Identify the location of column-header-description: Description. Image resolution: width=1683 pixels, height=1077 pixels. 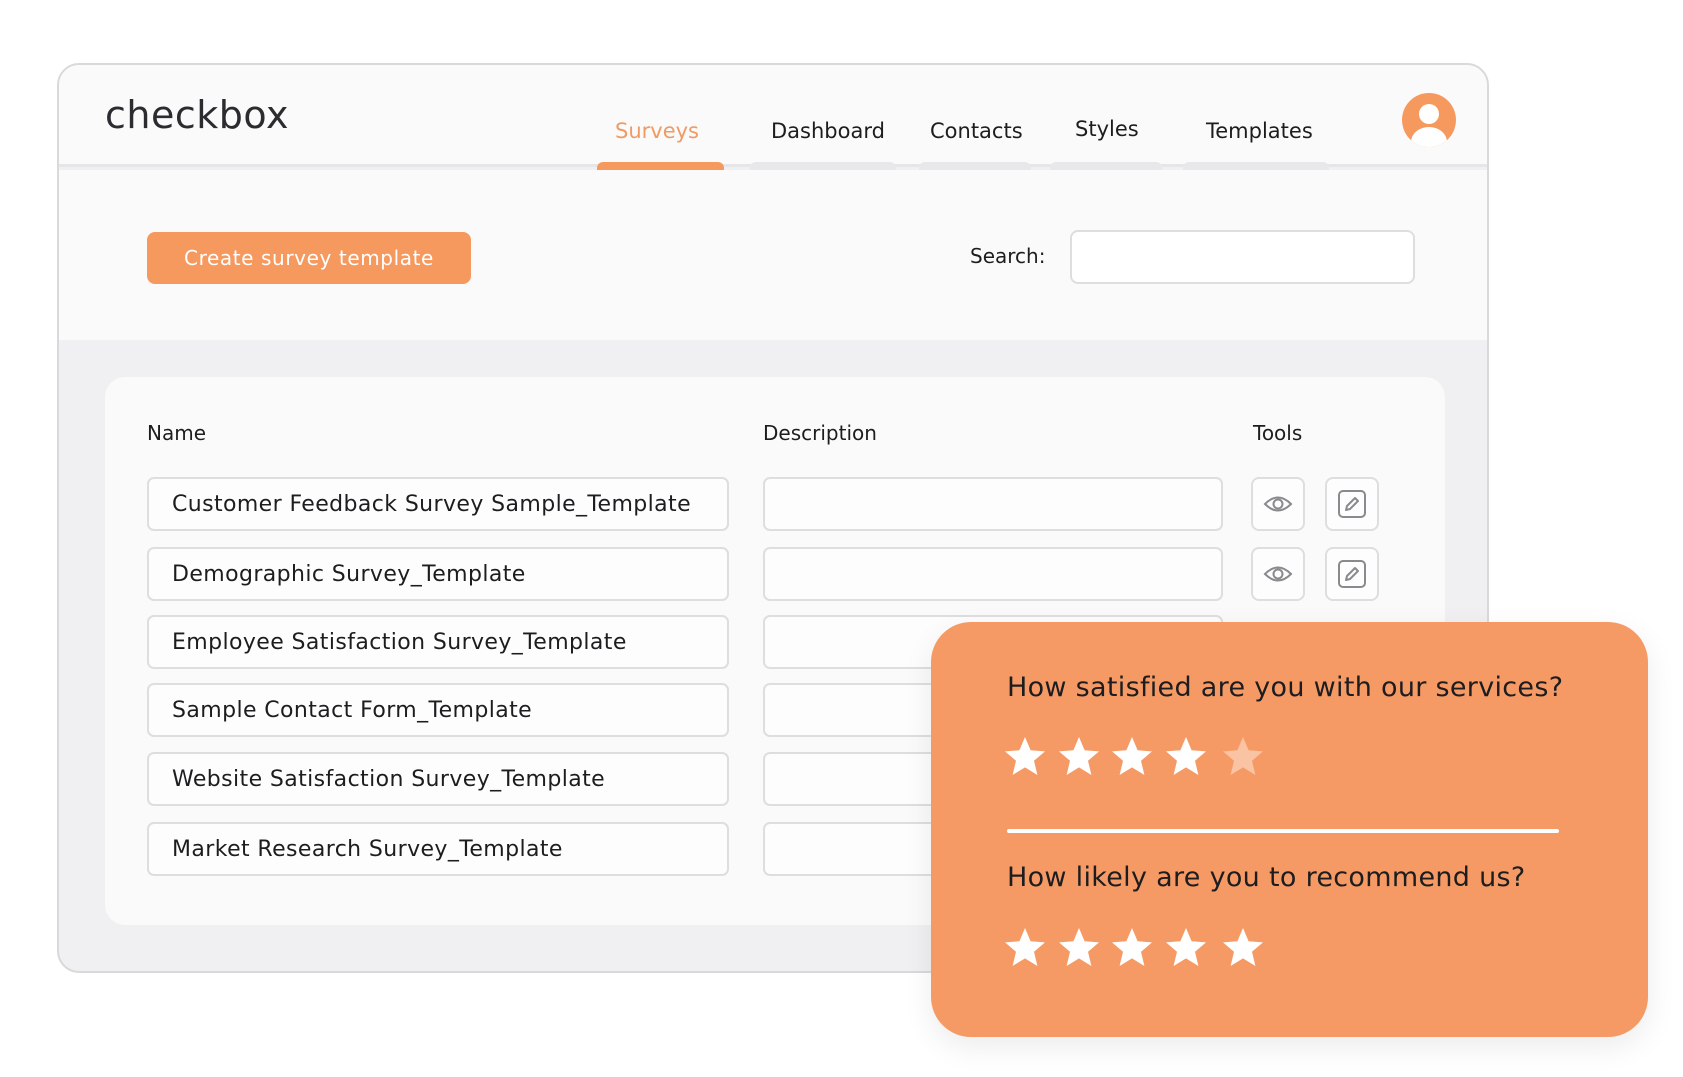
(820, 433).